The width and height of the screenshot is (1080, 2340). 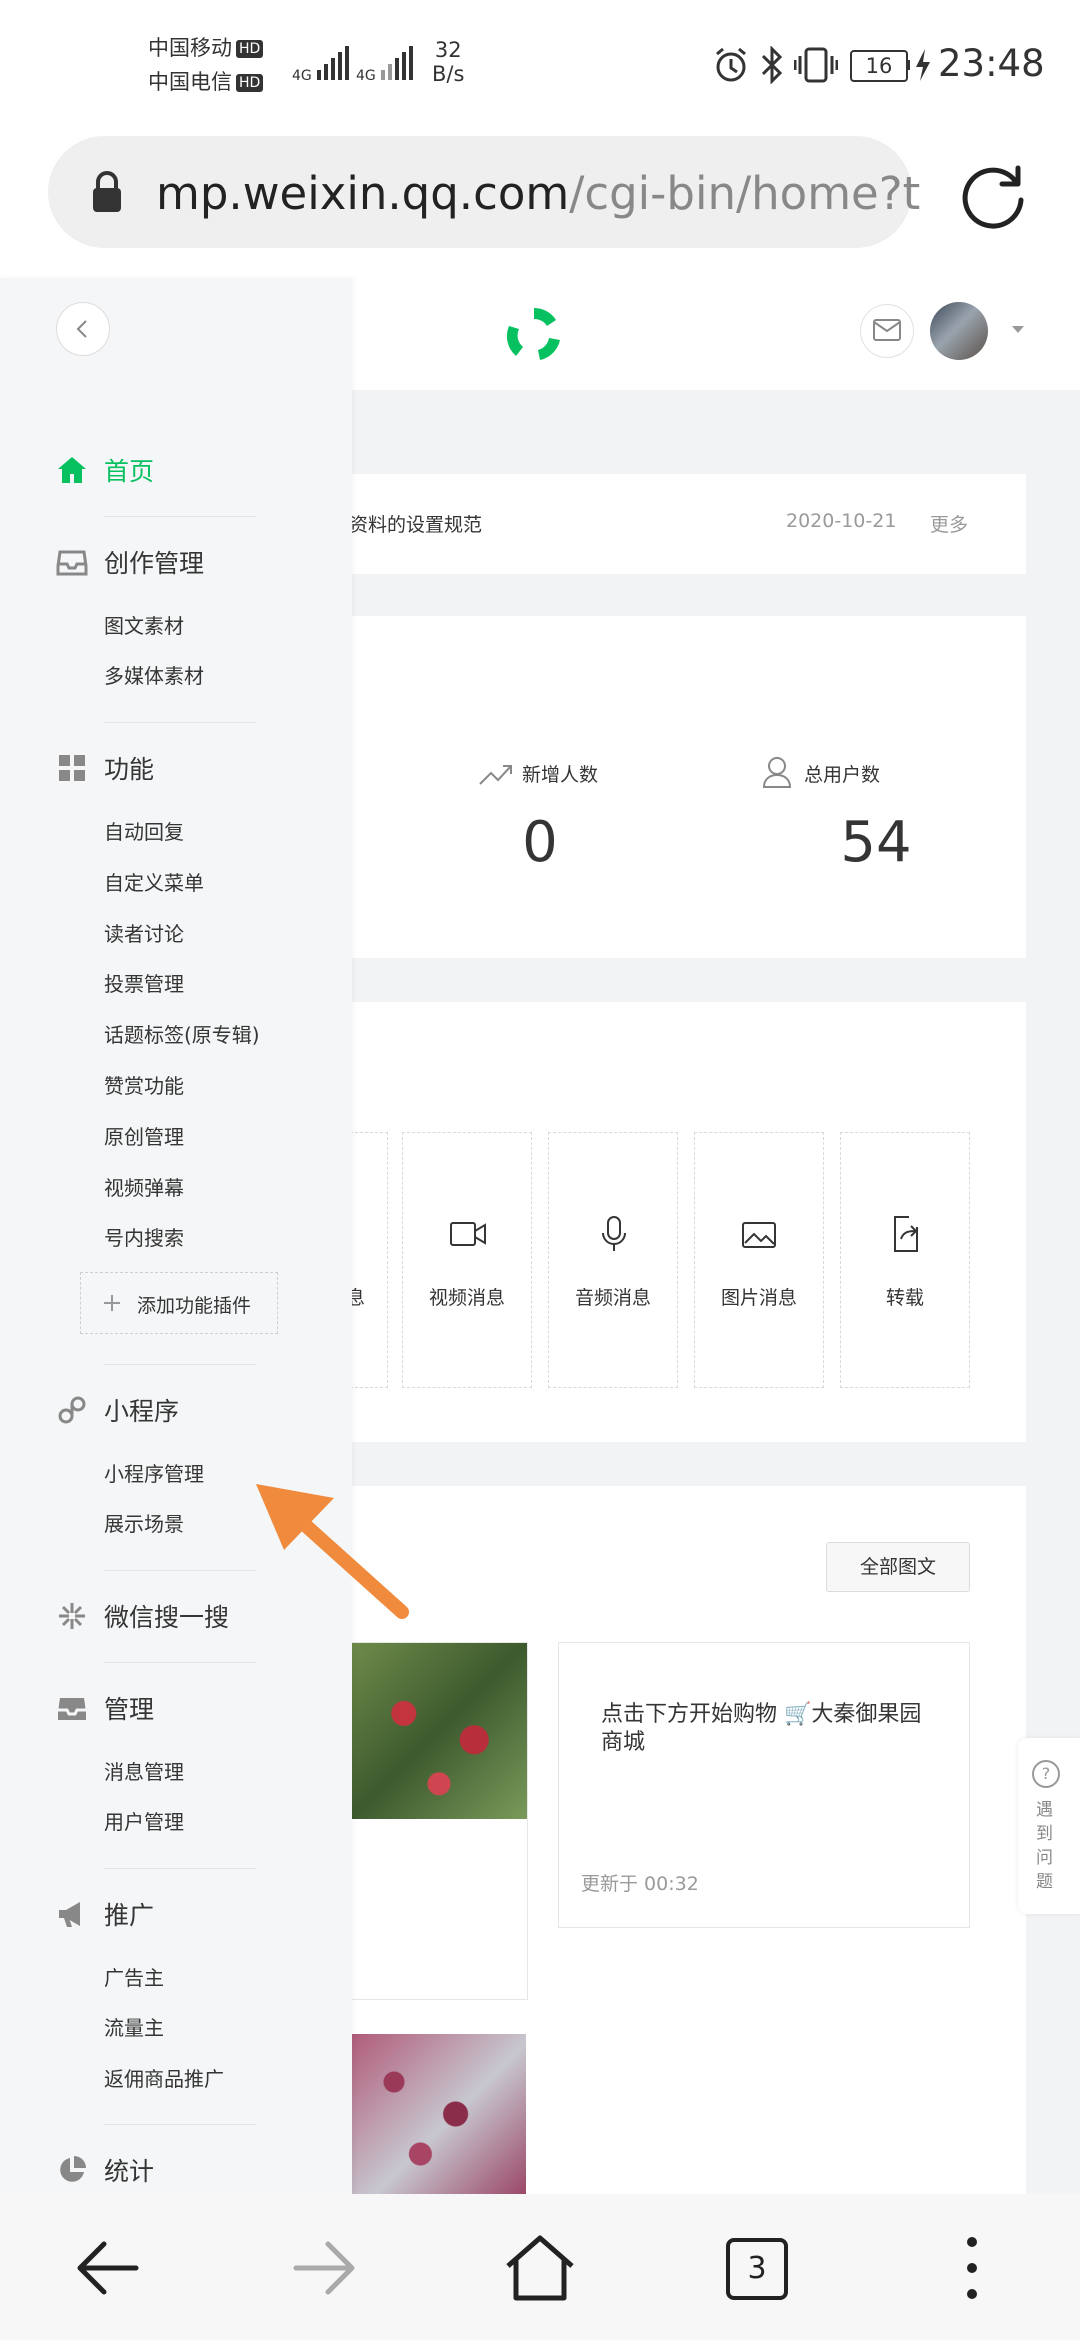 I want to click on stat-value-total: 54, so click(x=876, y=842).